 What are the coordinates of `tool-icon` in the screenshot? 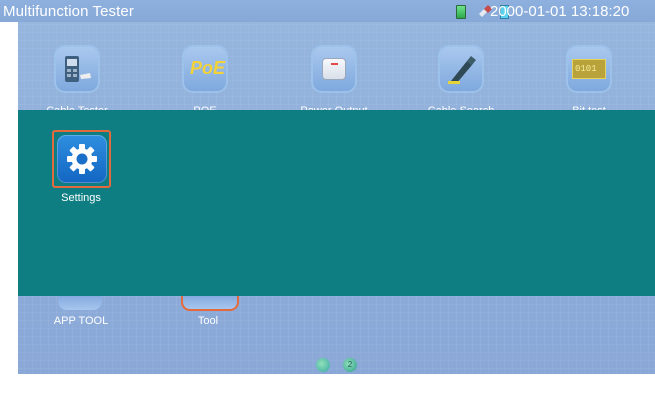 It's located at (210, 303).